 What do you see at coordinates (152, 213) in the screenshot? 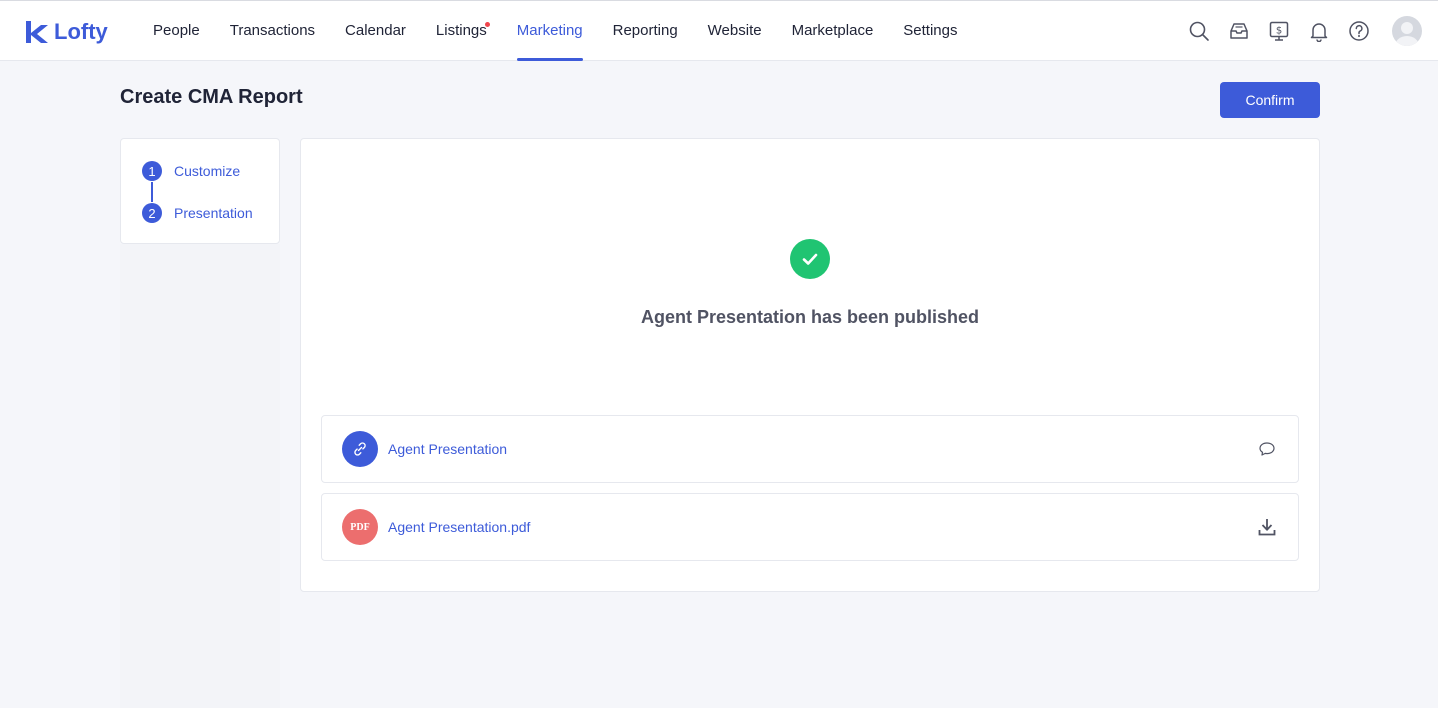
I see `step-number: 2` at bounding box center [152, 213].